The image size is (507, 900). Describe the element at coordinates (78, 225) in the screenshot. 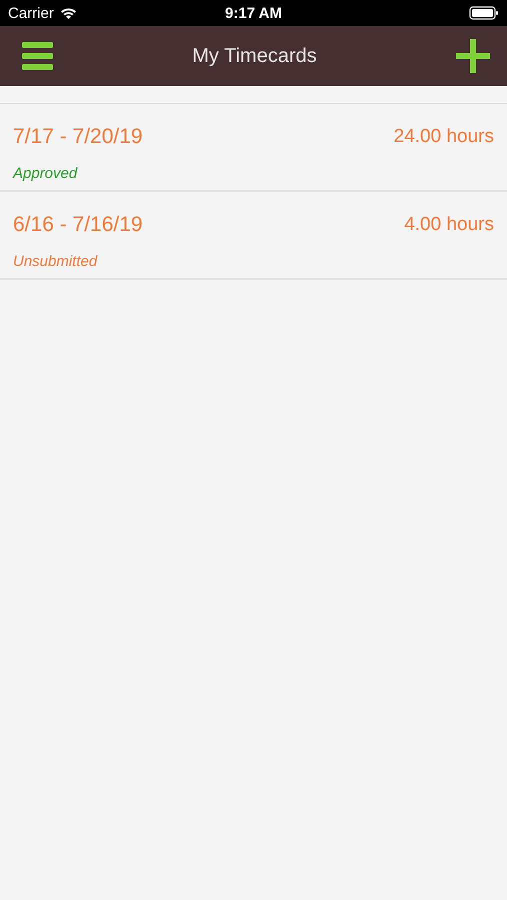

I see `date-range: 6/16 - 7/16/19` at that location.